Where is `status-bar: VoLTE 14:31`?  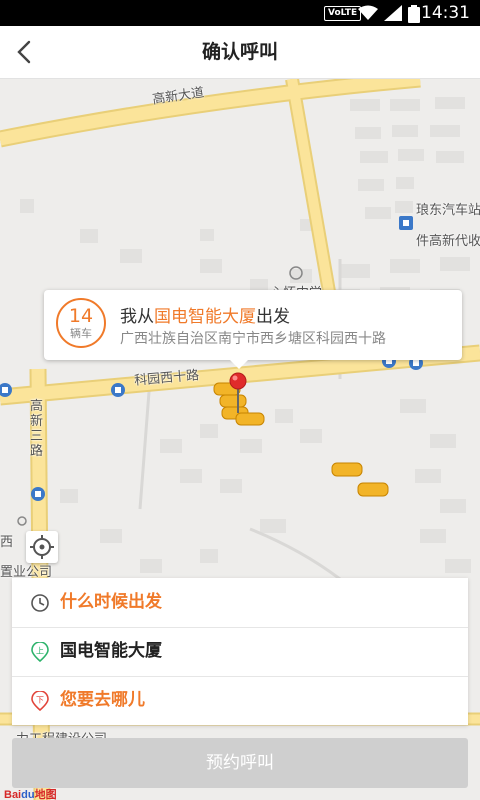
status-bar: VoLTE 14:31 is located at coordinates (240, 13).